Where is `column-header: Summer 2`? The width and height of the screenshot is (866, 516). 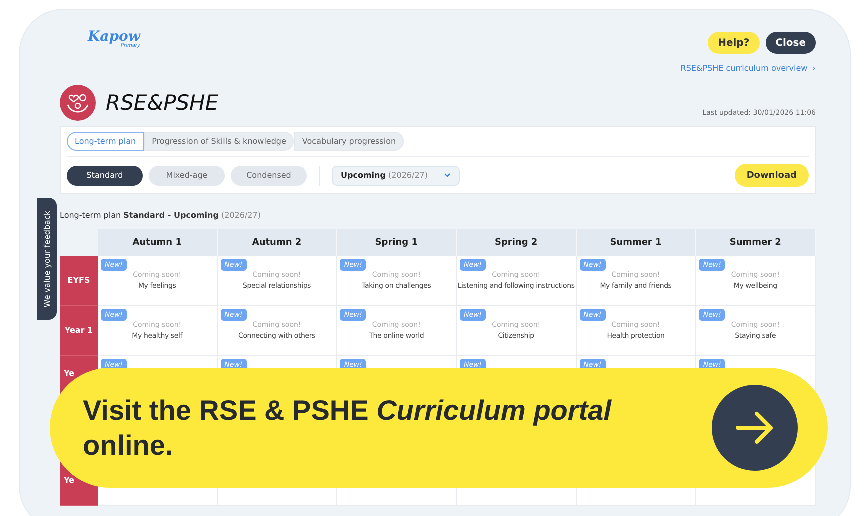 column-header: Summer 2 is located at coordinates (756, 242).